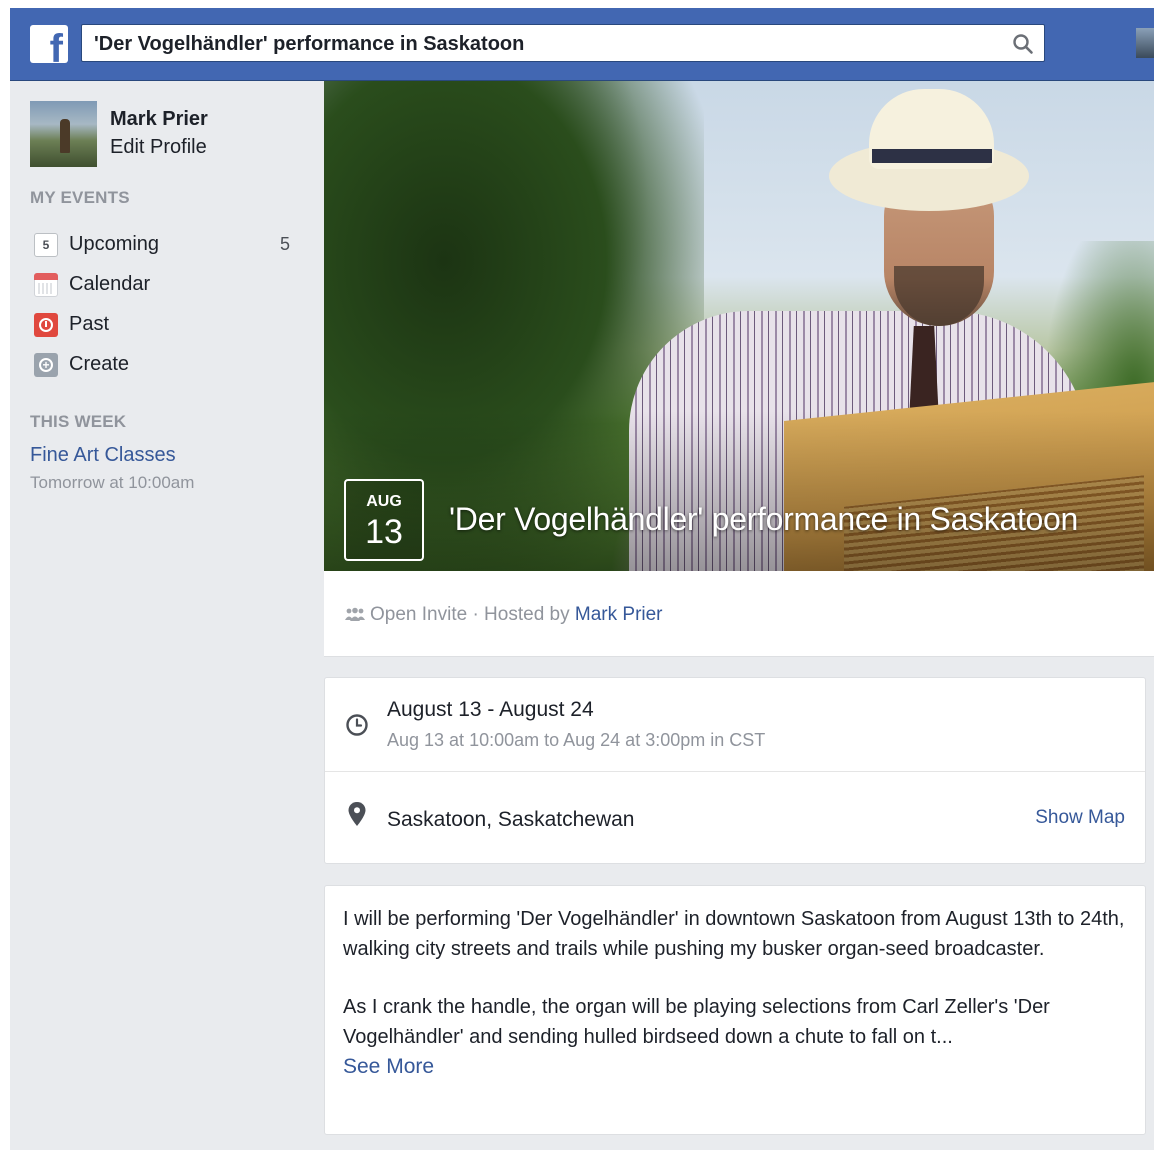 This screenshot has height=1150, width=1154. I want to click on see-more-link: See More, so click(738, 1067).